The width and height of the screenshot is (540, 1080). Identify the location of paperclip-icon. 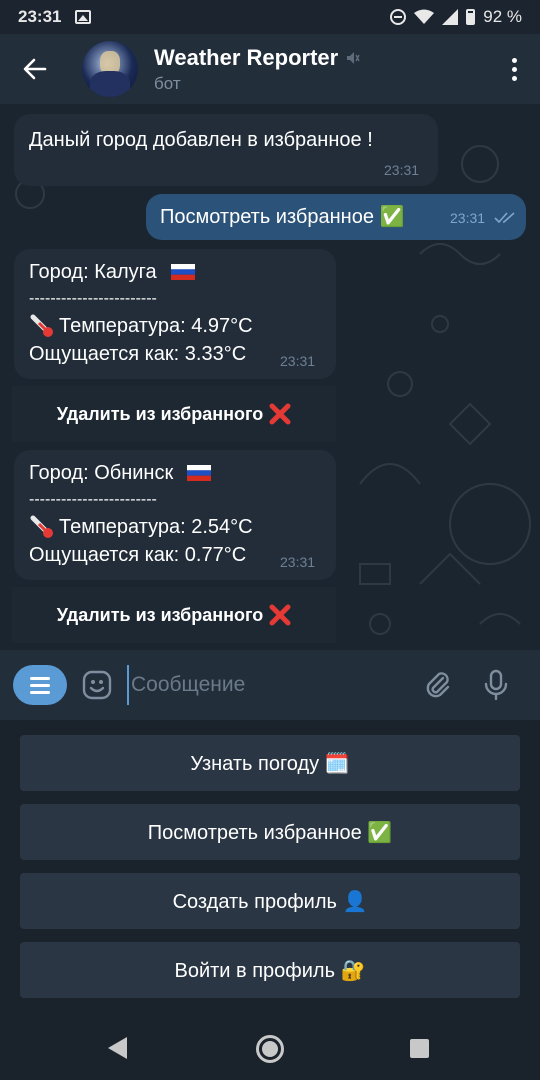
(438, 685).